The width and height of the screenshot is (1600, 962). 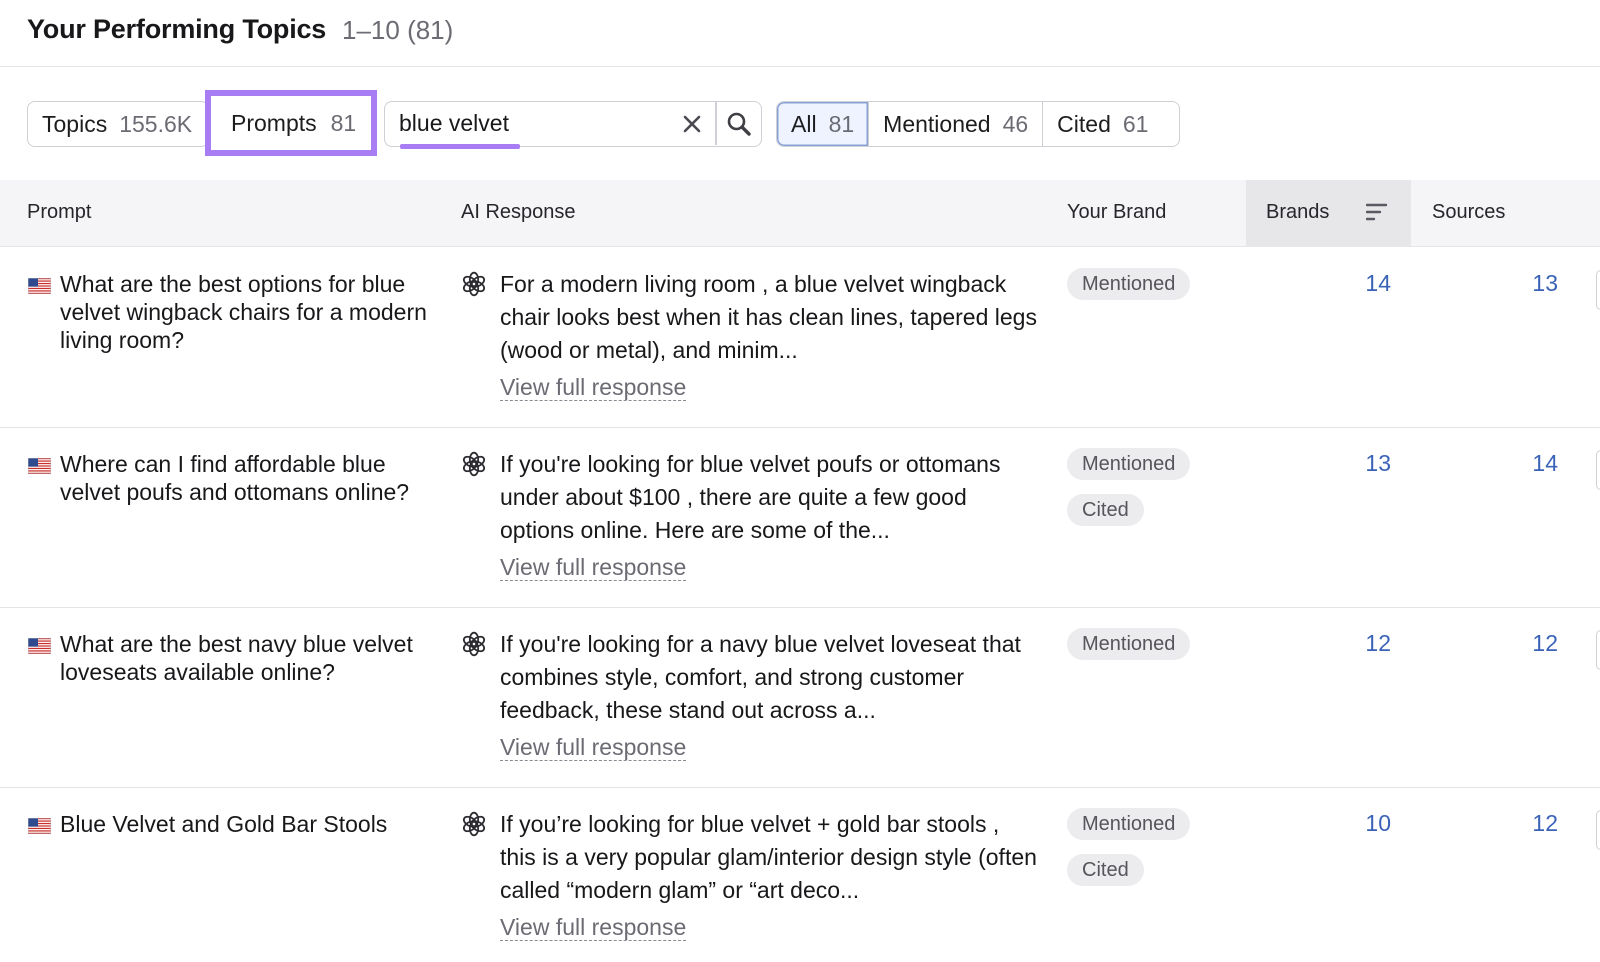 What do you see at coordinates (1528, 463) in the screenshot?
I see `sources-count-link: 14` at bounding box center [1528, 463].